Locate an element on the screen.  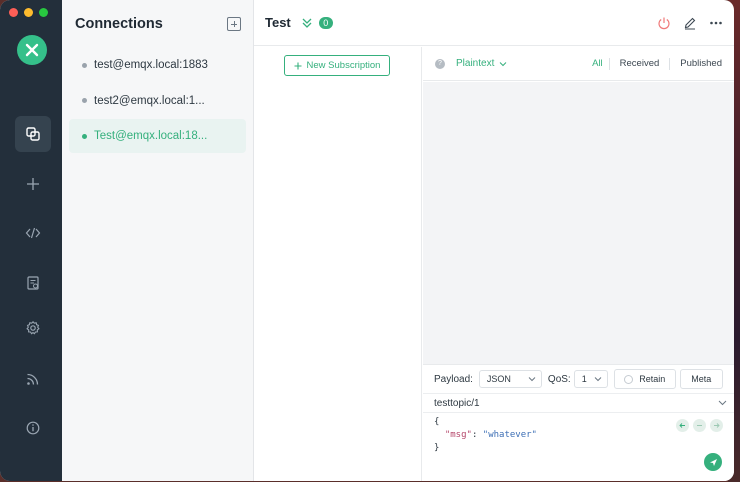
format-select: Plaintext is located at coordinates (481, 63).